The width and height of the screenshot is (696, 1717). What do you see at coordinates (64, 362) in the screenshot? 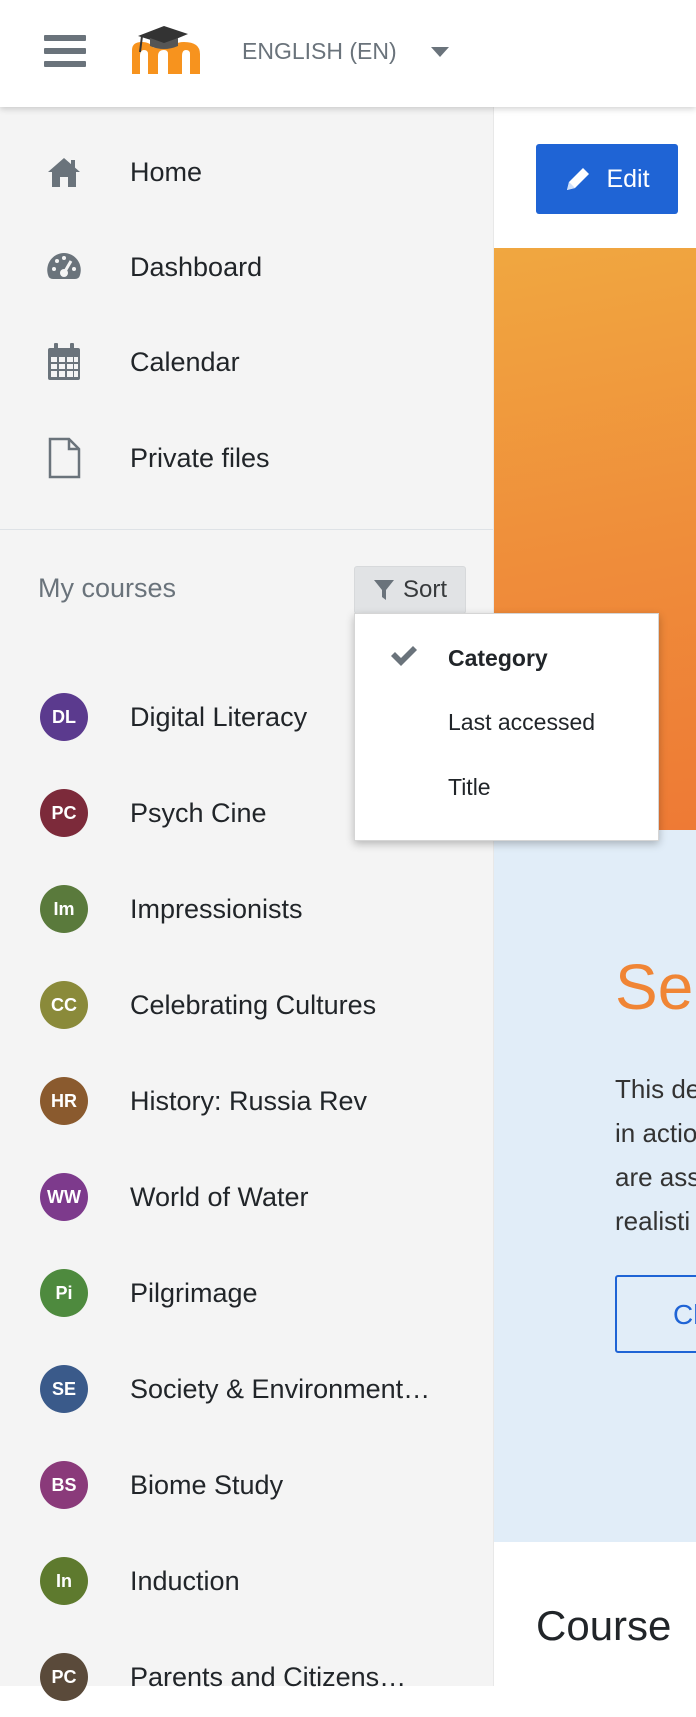
I see `calendar-icon` at bounding box center [64, 362].